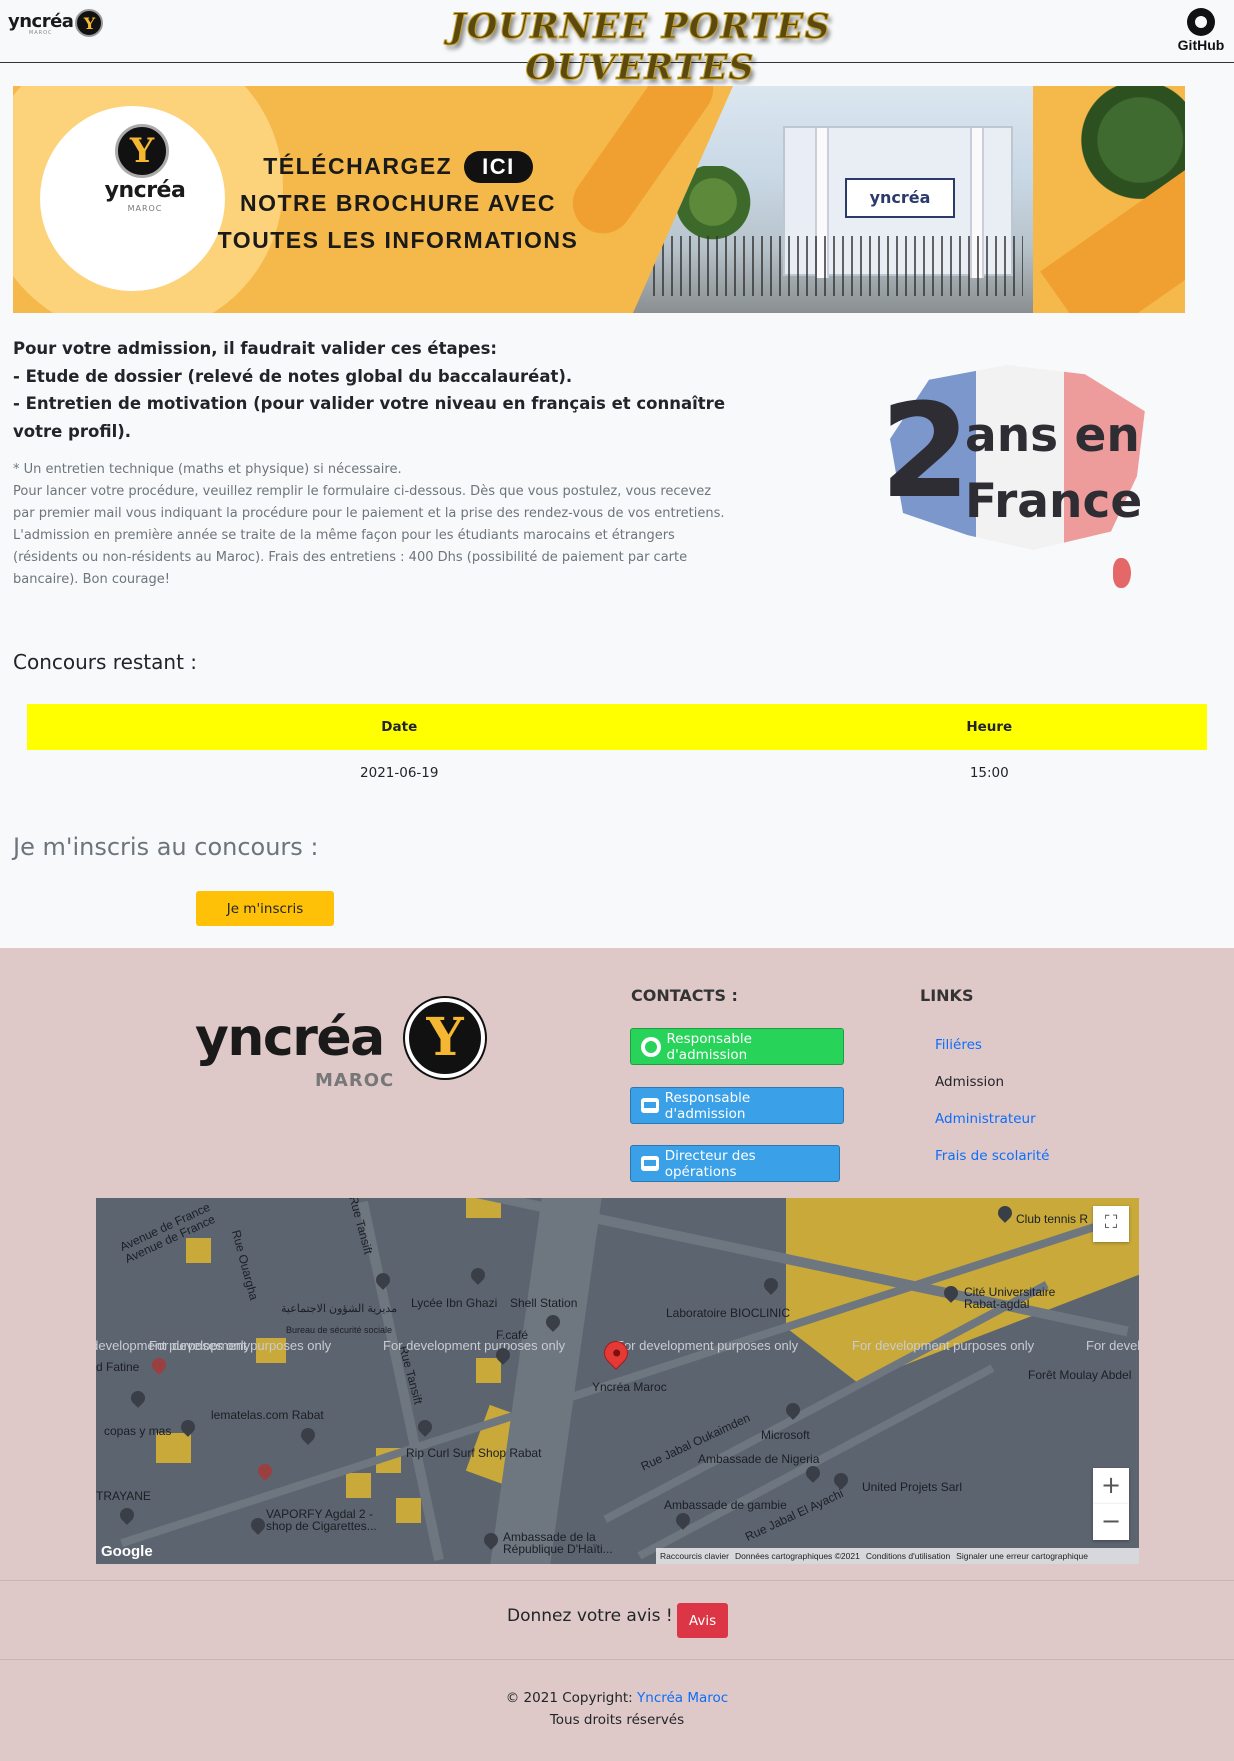 The width and height of the screenshot is (1234, 1761). What do you see at coordinates (1201, 22) in the screenshot?
I see `github-icon` at bounding box center [1201, 22].